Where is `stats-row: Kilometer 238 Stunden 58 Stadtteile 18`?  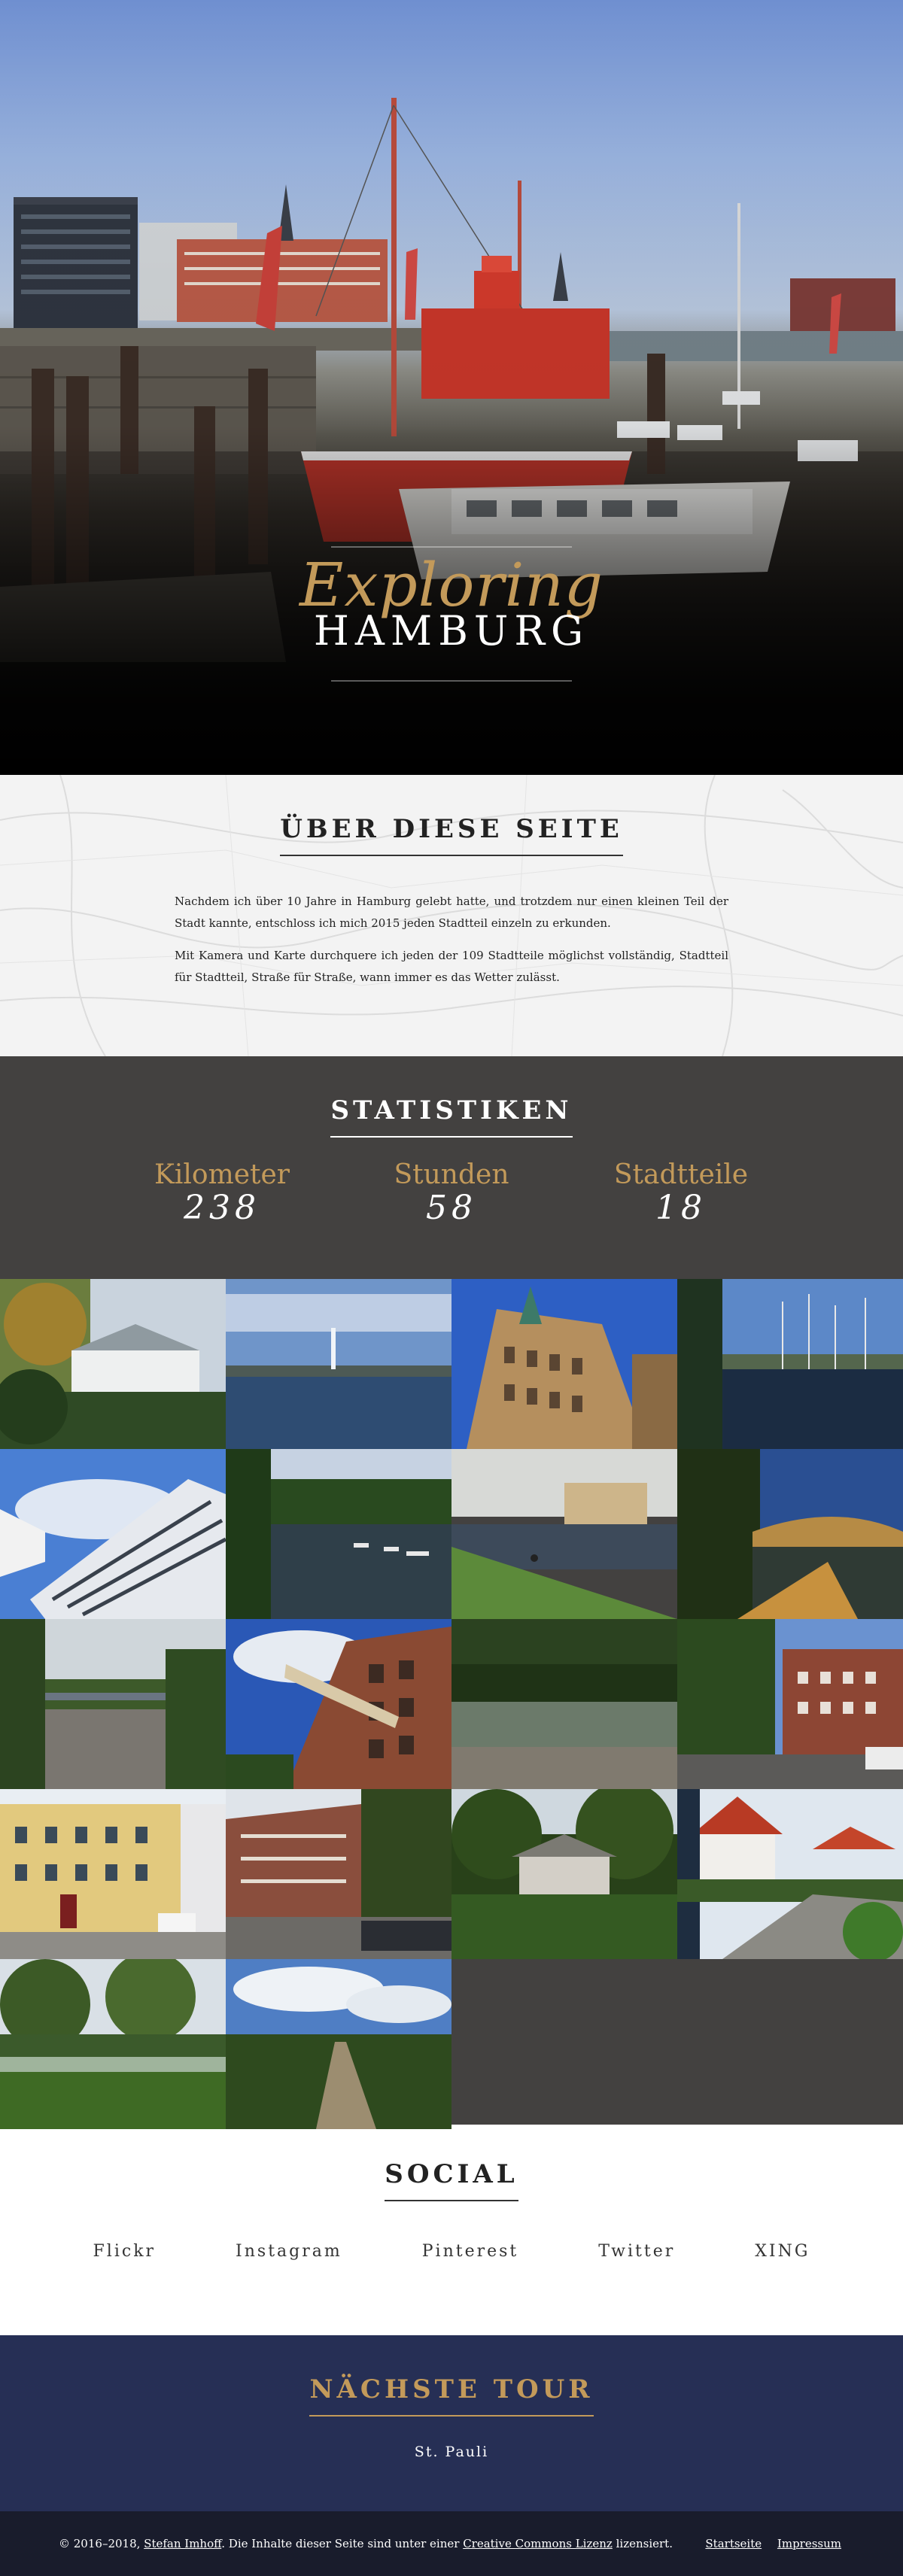 stats-row: Kilometer 238 Stunden 58 Stadtteile 18 is located at coordinates (451, 1193).